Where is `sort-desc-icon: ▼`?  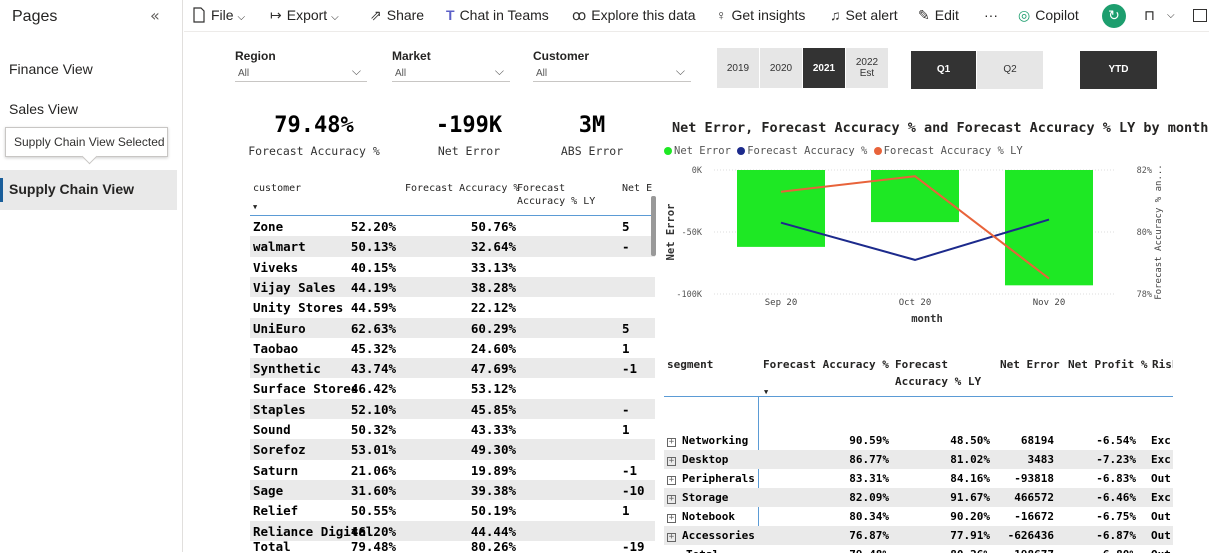 sort-desc-icon: ▼ is located at coordinates (766, 392).